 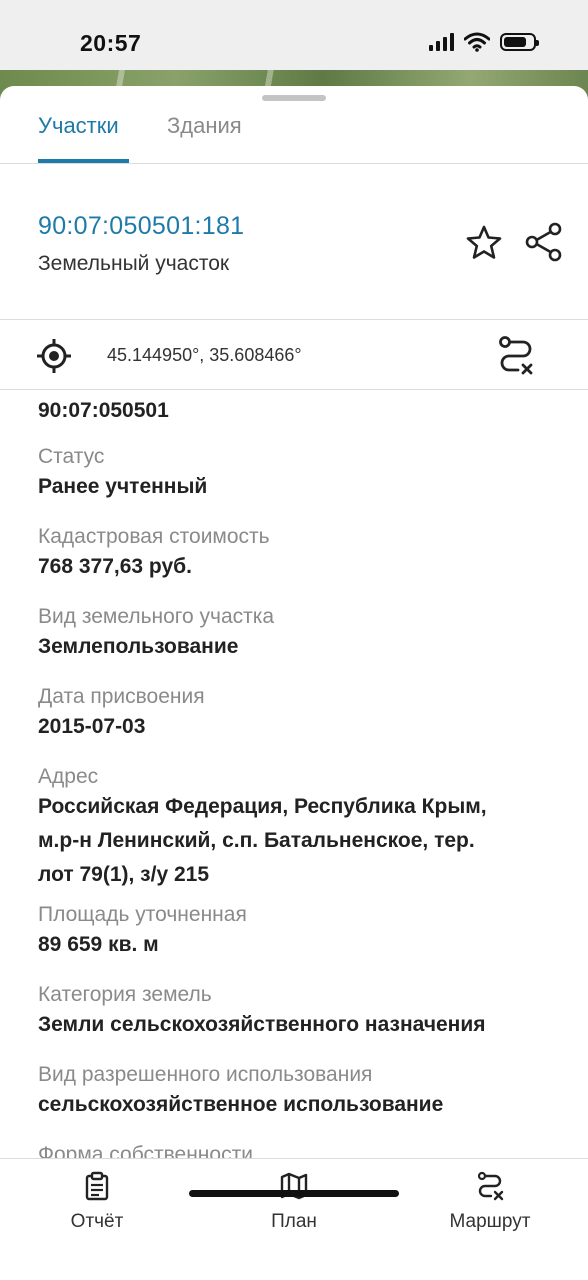 What do you see at coordinates (298, 554) in the screenshot?
I see `field-cadastral-value: Кадастровая стоимость 768 377,63 руб.` at bounding box center [298, 554].